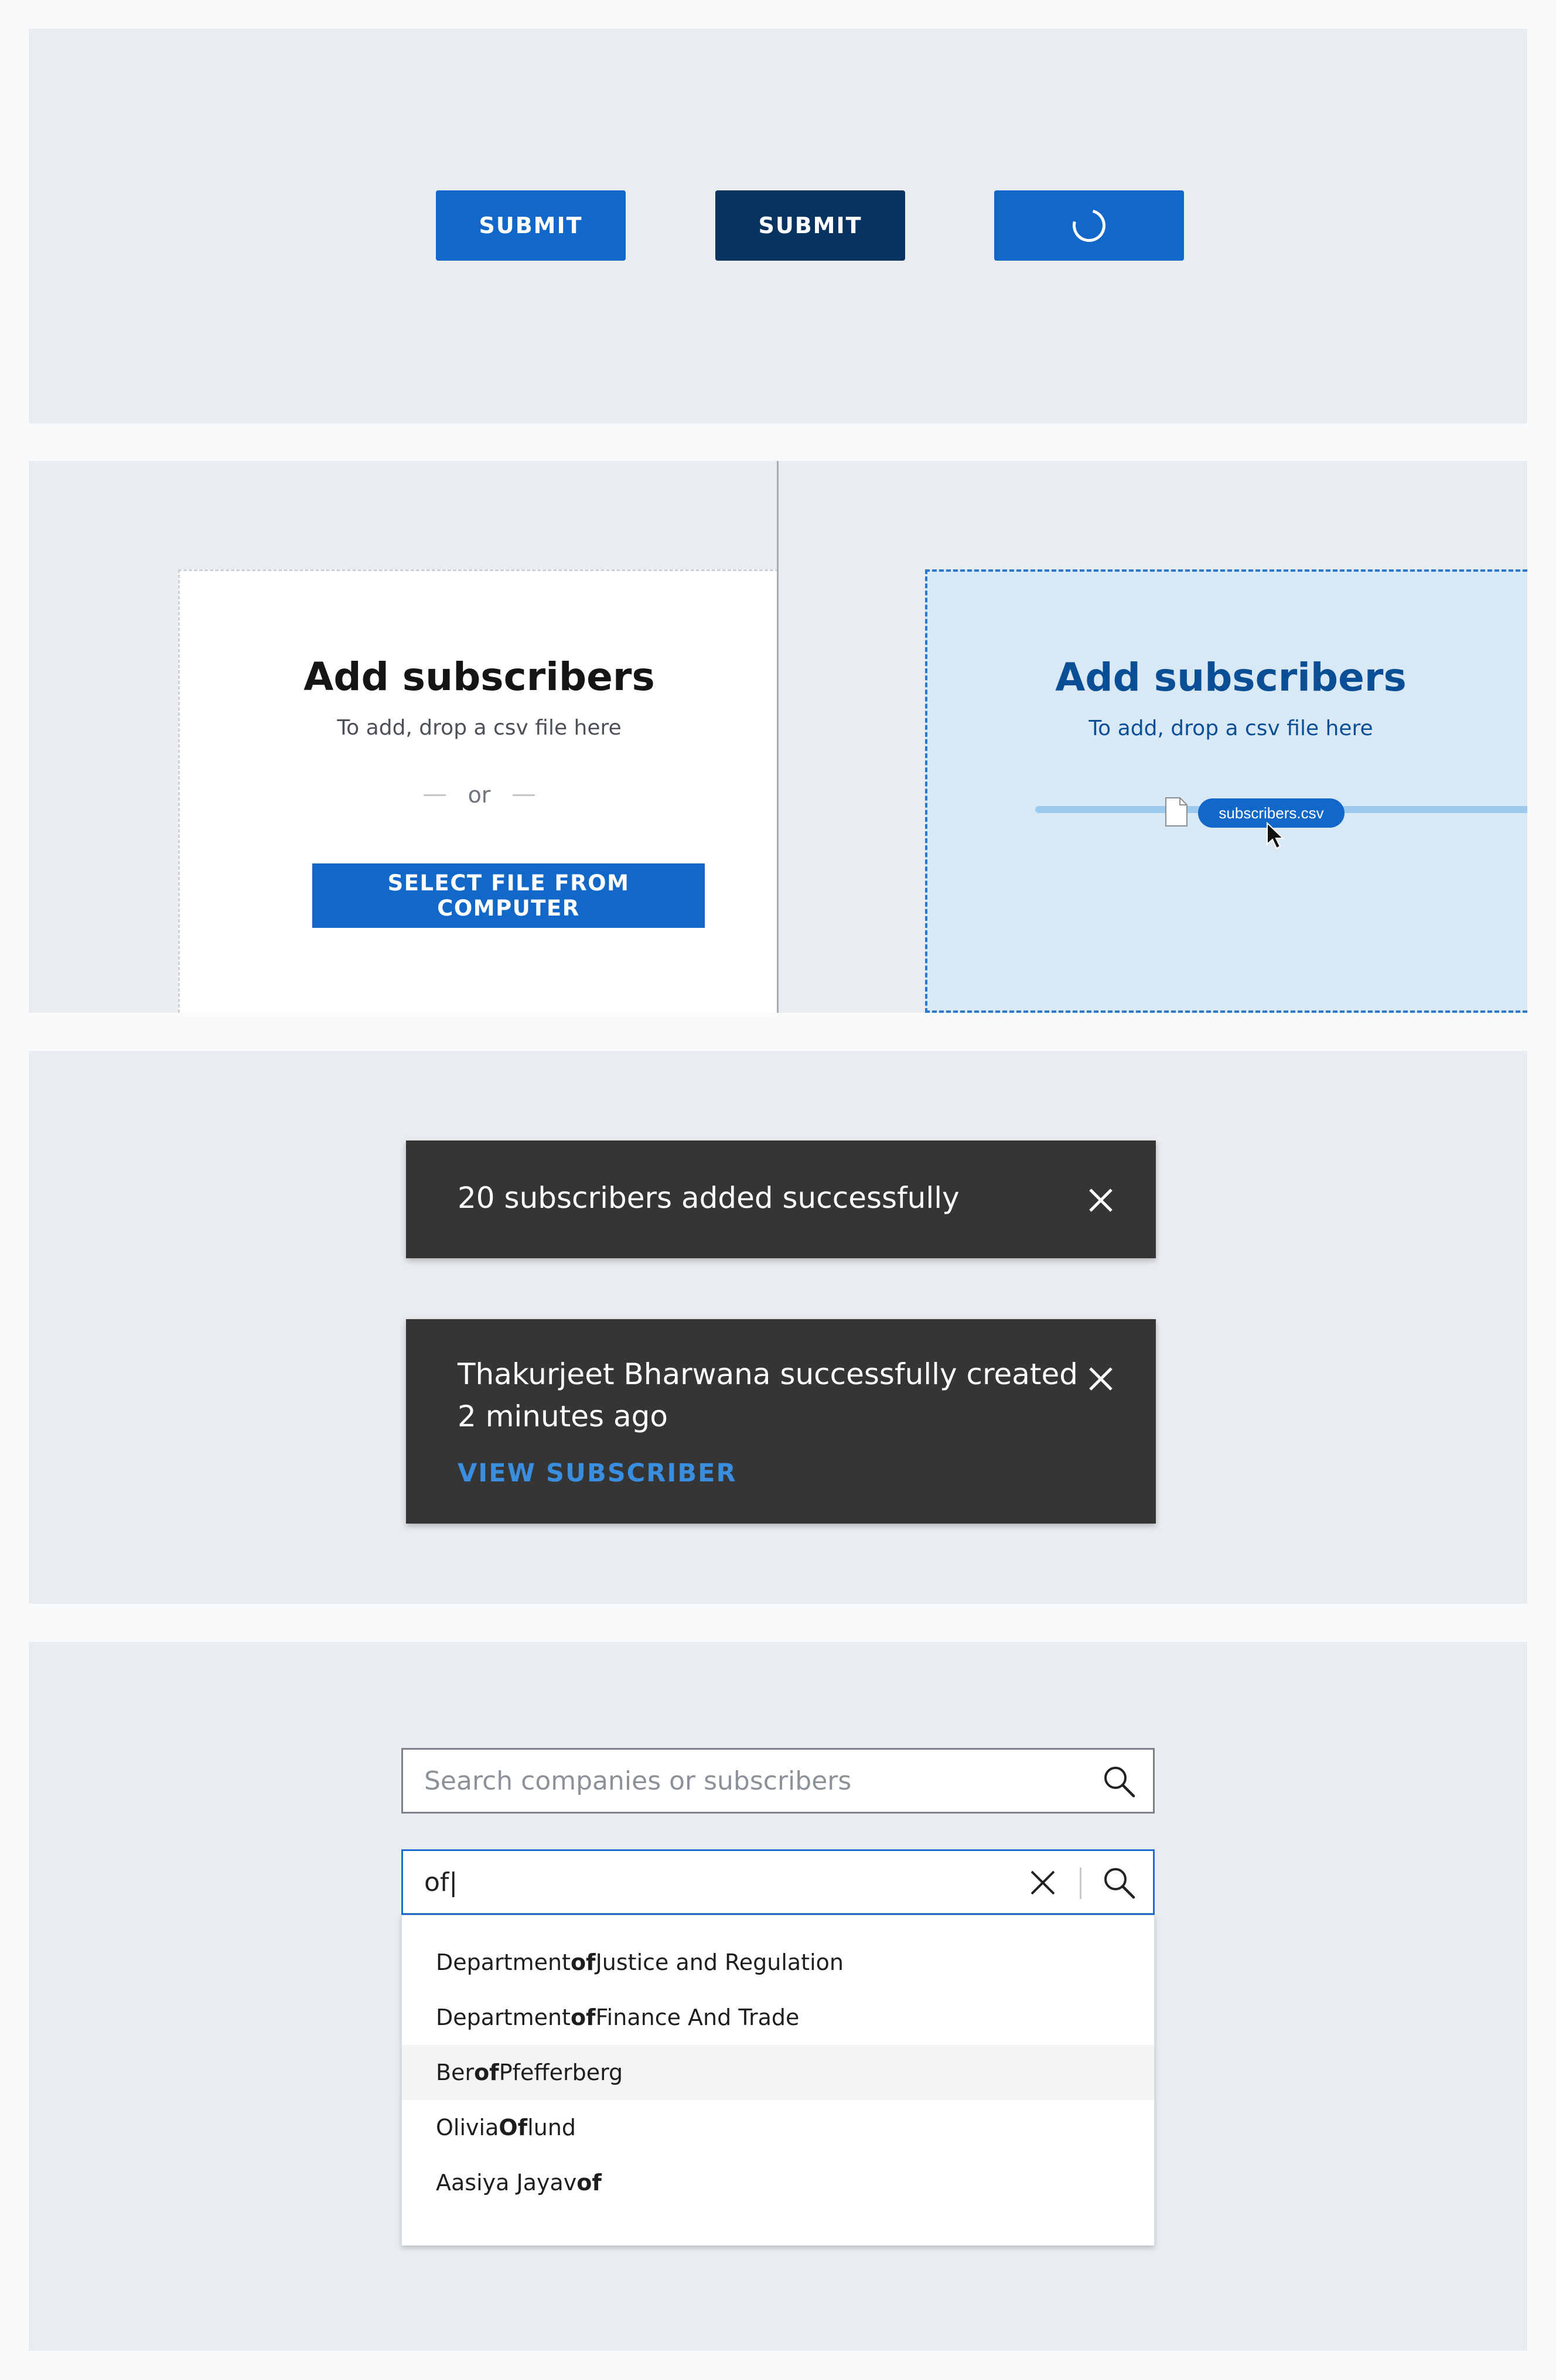 The width and height of the screenshot is (1556, 2380). I want to click on search-input-active, so click(687, 1882).